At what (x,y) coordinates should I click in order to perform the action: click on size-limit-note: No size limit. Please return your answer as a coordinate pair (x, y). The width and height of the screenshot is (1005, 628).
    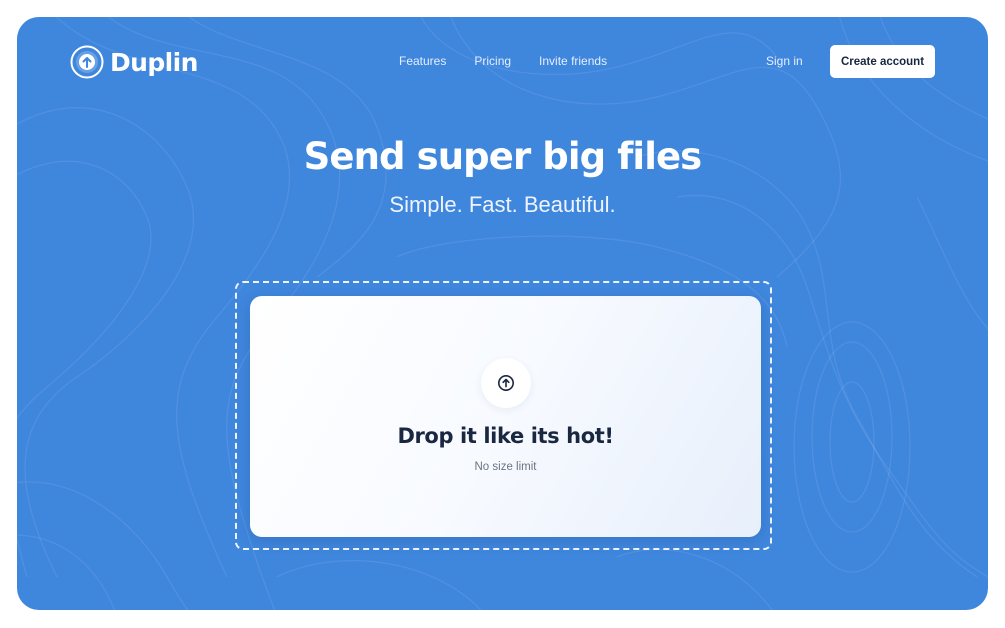
    Looking at the image, I should click on (505, 467).